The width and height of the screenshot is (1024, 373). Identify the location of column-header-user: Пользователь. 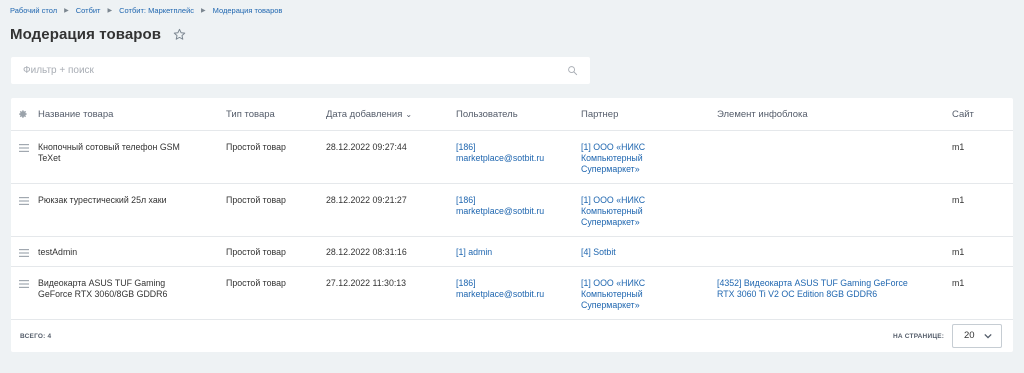
(487, 114).